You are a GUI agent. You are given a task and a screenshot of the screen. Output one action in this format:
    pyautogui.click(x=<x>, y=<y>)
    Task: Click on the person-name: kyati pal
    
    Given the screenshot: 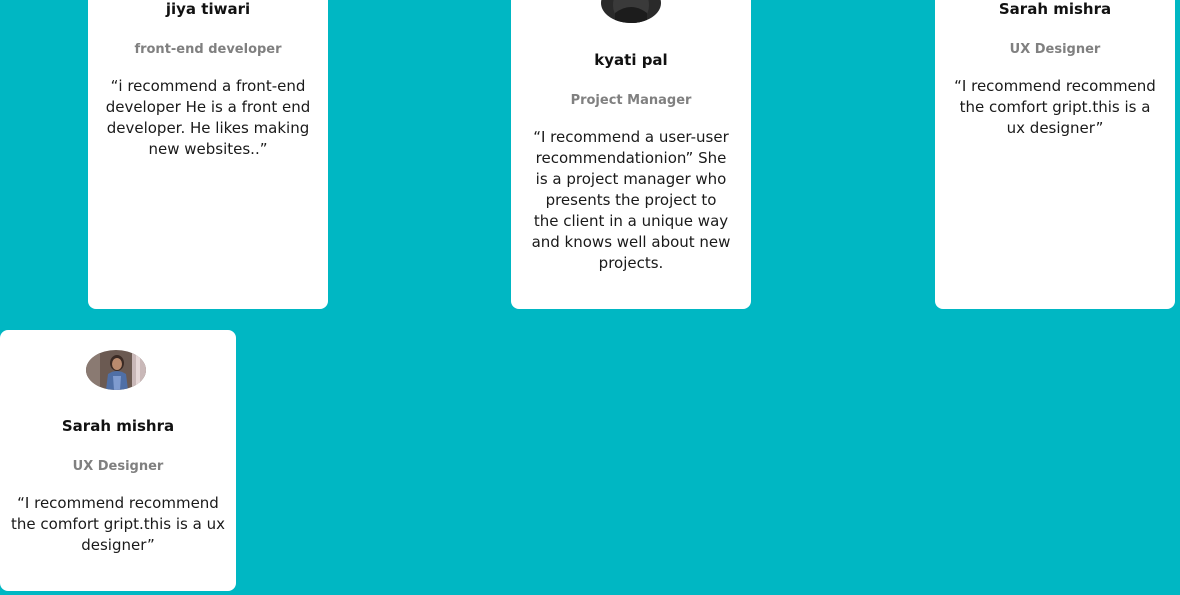 What is the action you would take?
    pyautogui.click(x=631, y=60)
    